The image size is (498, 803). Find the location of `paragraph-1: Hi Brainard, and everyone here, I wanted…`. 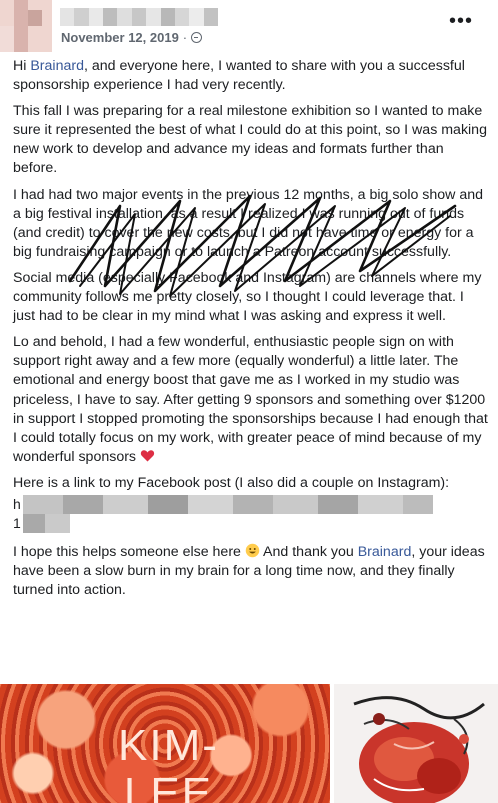

paragraph-1: Hi Brainard, and everyone here, I wanted… is located at coordinates (250, 76).